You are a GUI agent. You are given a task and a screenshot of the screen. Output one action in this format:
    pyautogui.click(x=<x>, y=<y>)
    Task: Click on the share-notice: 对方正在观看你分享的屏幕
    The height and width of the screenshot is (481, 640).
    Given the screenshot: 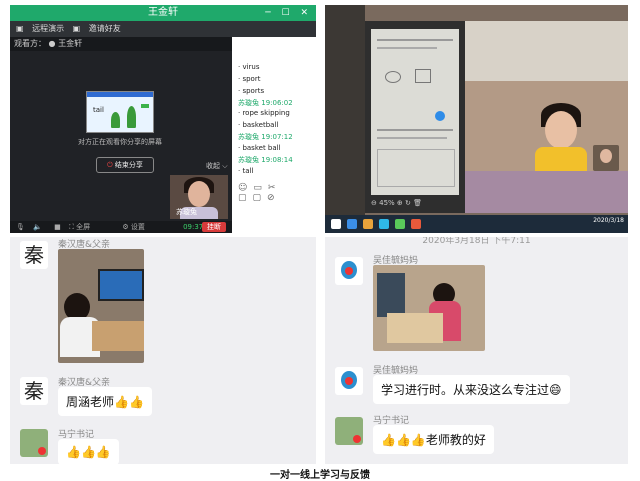 What is the action you would take?
    pyautogui.click(x=120, y=142)
    